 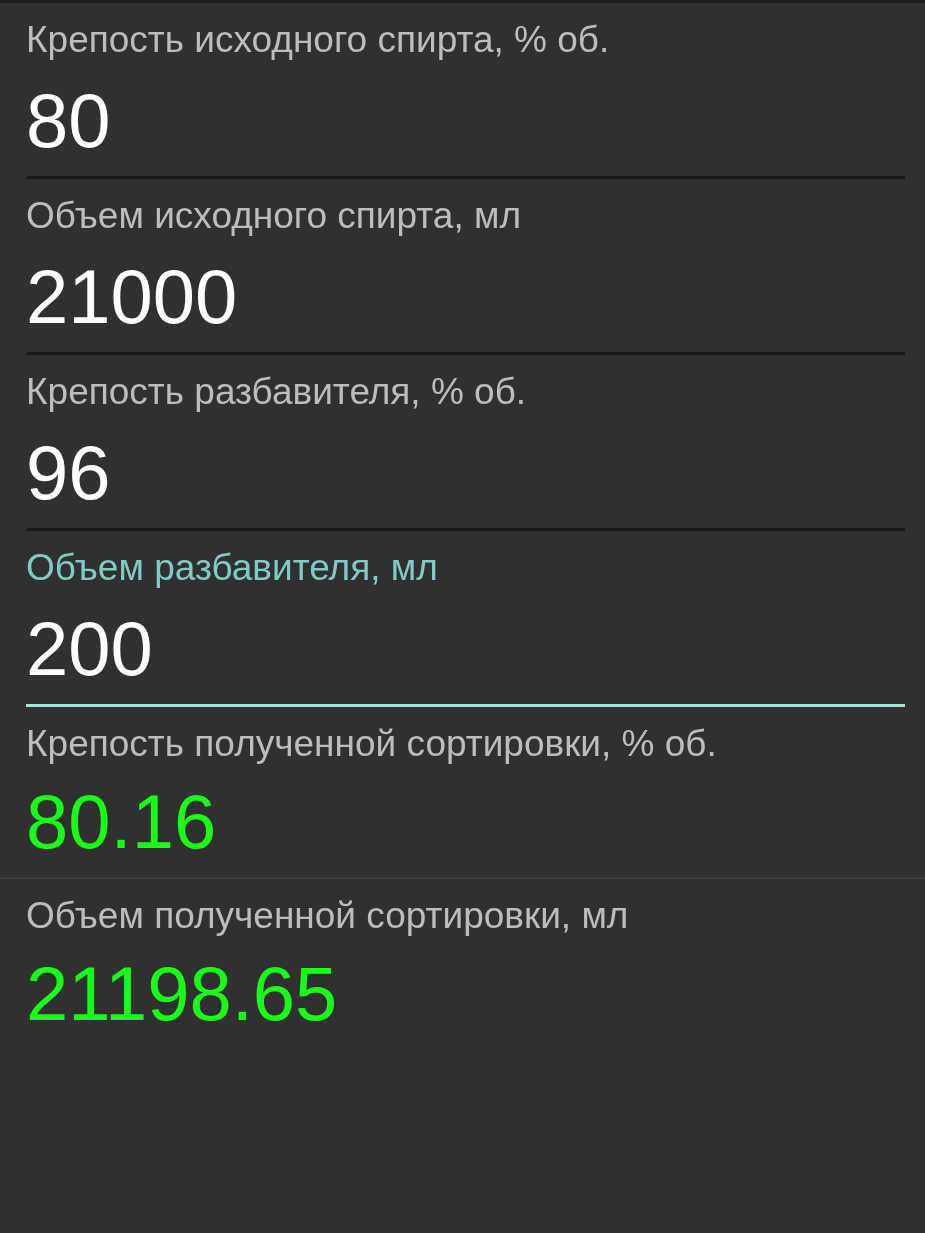 I want to click on field-label: Объем исходного спирта, мл, so click(x=274, y=216).